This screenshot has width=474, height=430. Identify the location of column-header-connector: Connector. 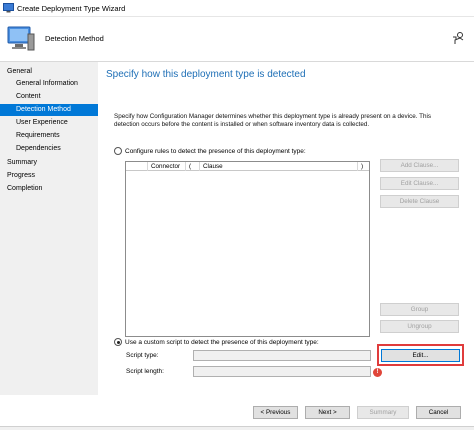
(167, 166).